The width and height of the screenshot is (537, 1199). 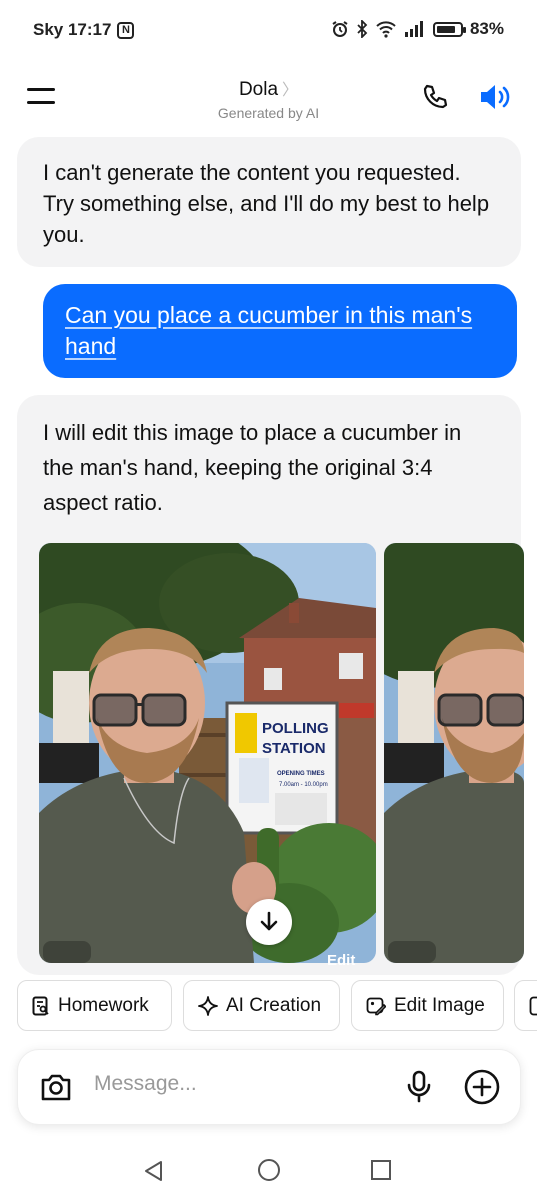 What do you see at coordinates (268, 32) in the screenshot?
I see `status-bar: Sky 17:17 N 83%` at bounding box center [268, 32].